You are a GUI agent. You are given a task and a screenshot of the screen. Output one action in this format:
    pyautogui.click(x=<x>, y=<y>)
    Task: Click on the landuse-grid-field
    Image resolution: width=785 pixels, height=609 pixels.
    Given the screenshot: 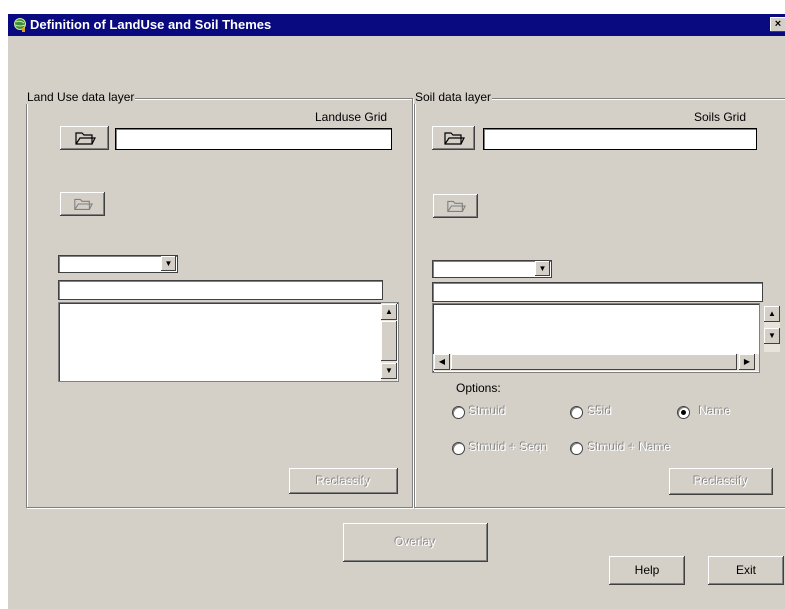 What is the action you would take?
    pyautogui.click(x=253, y=139)
    